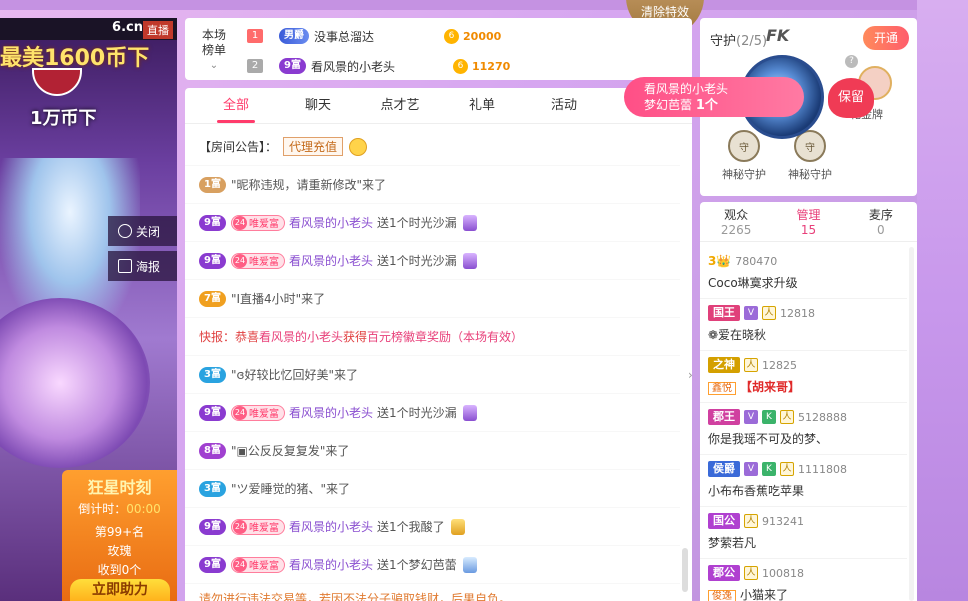  I want to click on user-id: 100818, so click(783, 573).